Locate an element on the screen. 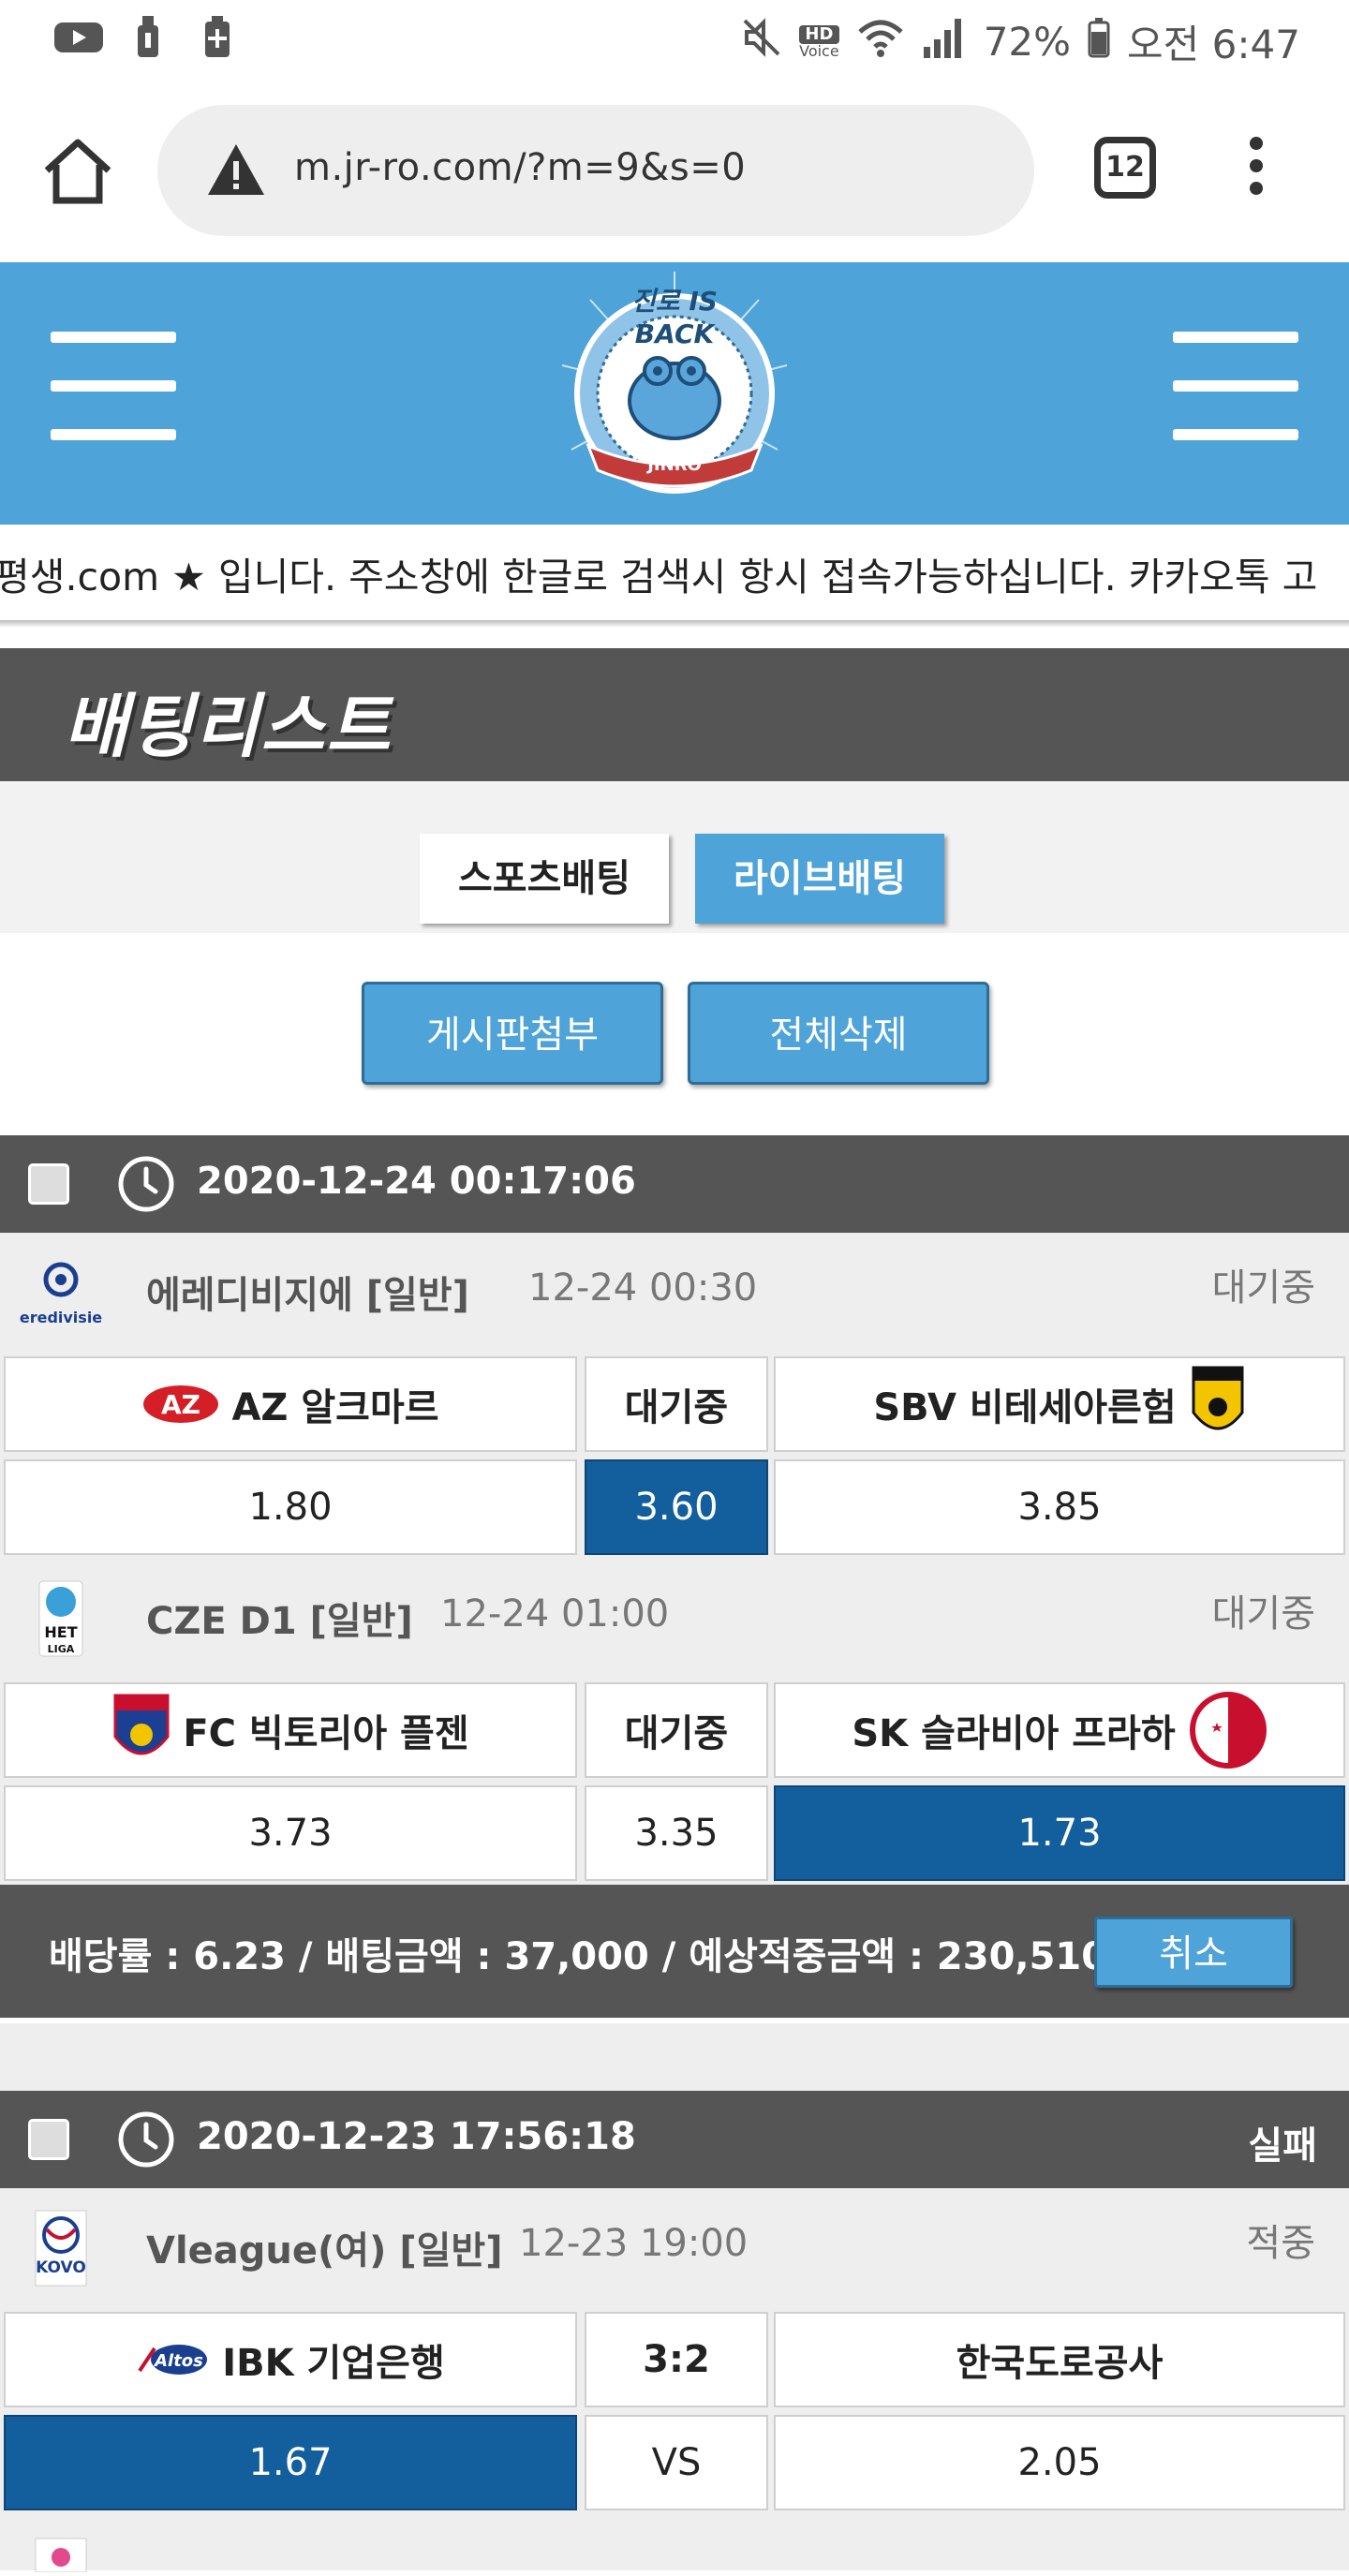  odds-home: 1.80 is located at coordinates (290, 1507).